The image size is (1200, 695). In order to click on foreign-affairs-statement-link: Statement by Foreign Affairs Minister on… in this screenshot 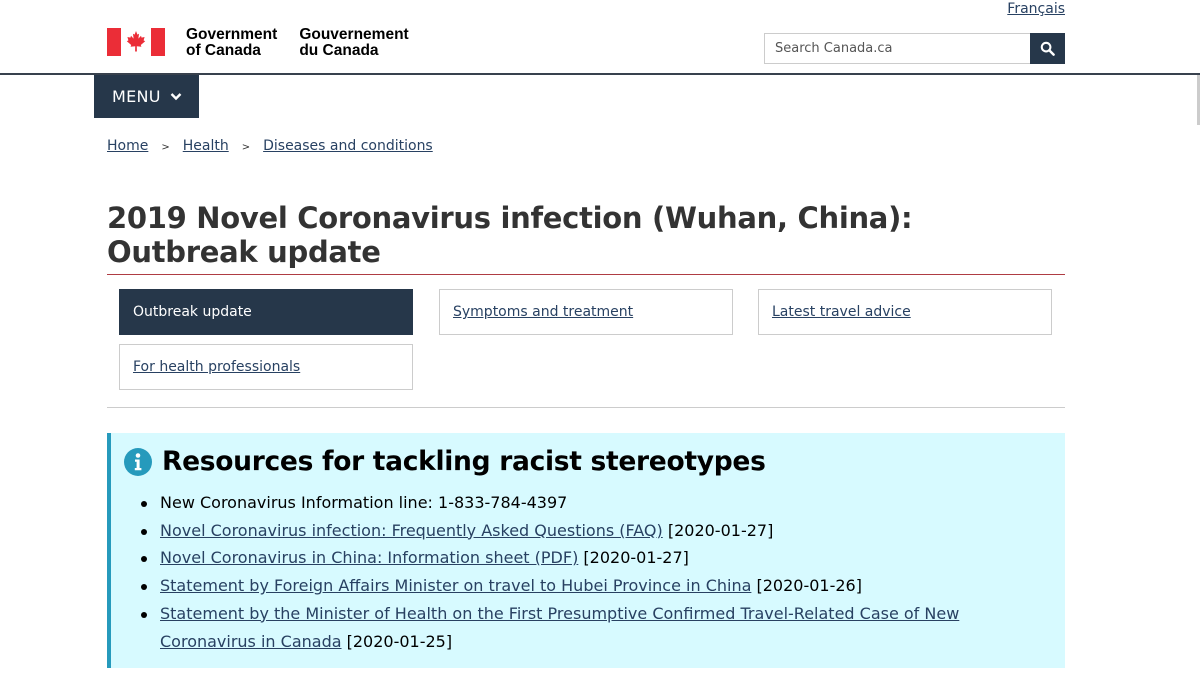, I will do `click(455, 585)`.